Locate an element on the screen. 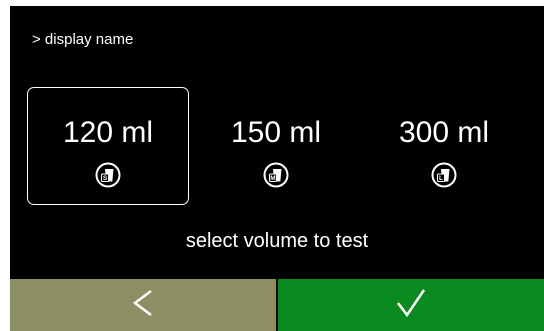 The image size is (544, 331). checkmark-icon is located at coordinates (411, 305).